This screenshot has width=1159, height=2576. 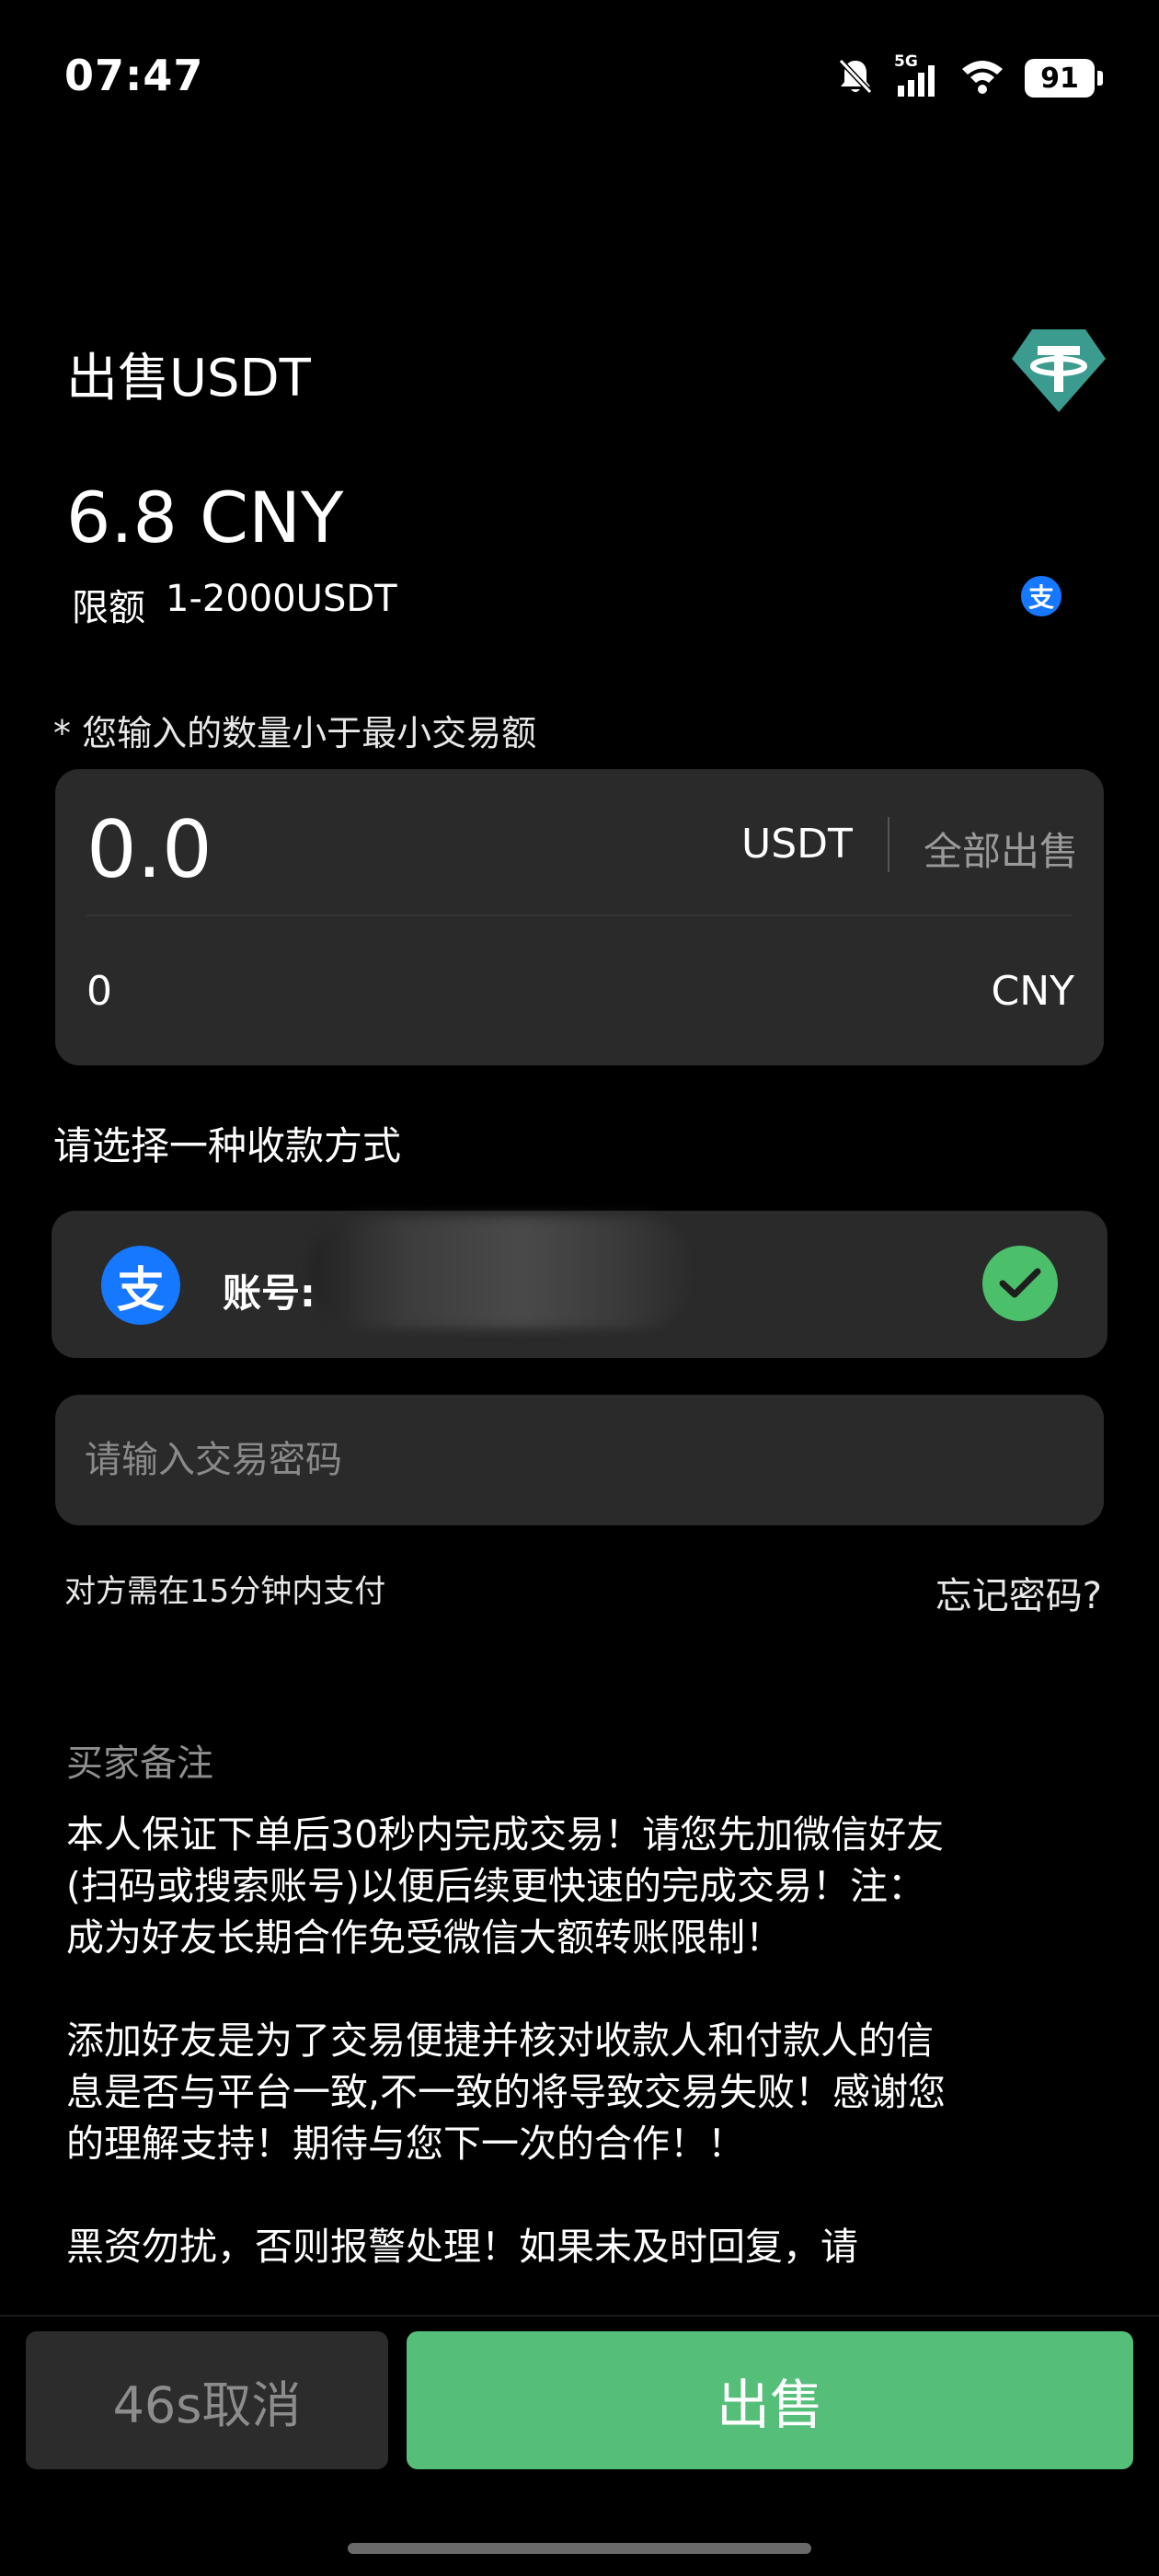 I want to click on page-title: 出售USDT, so click(x=188, y=378).